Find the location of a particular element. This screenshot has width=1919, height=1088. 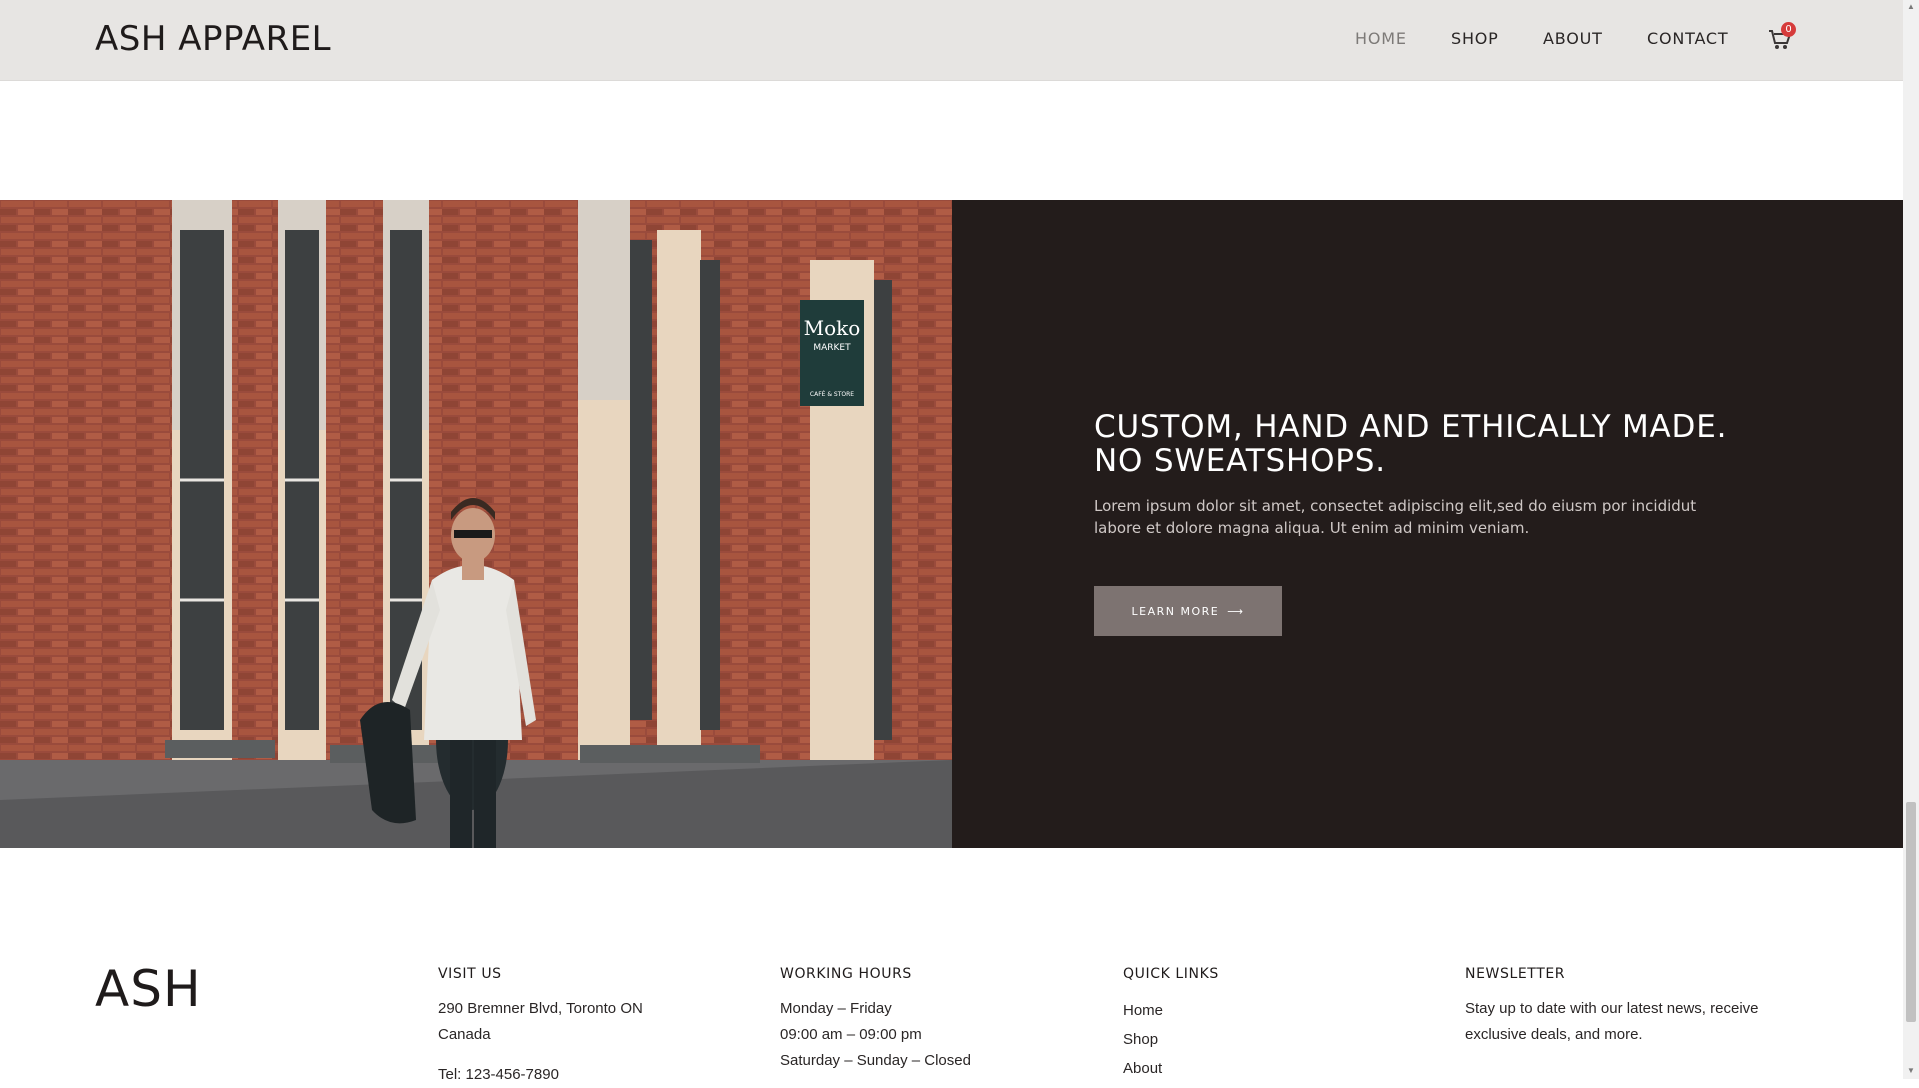

hero-heading-line2: NO SWEATSHOPS. is located at coordinates (1240, 461).